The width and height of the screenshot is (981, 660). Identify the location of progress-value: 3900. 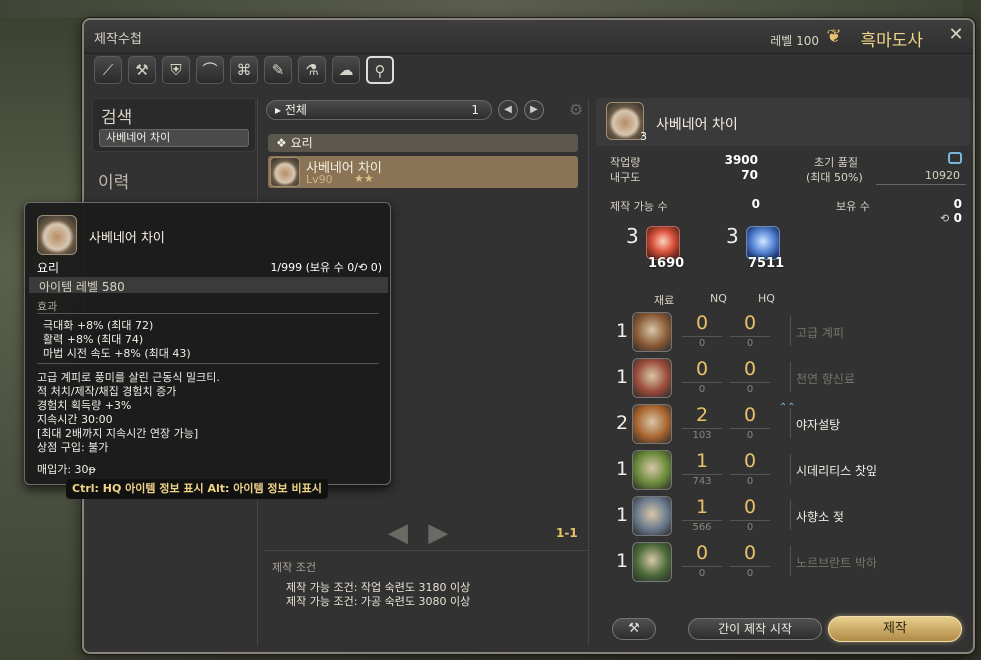
(741, 160).